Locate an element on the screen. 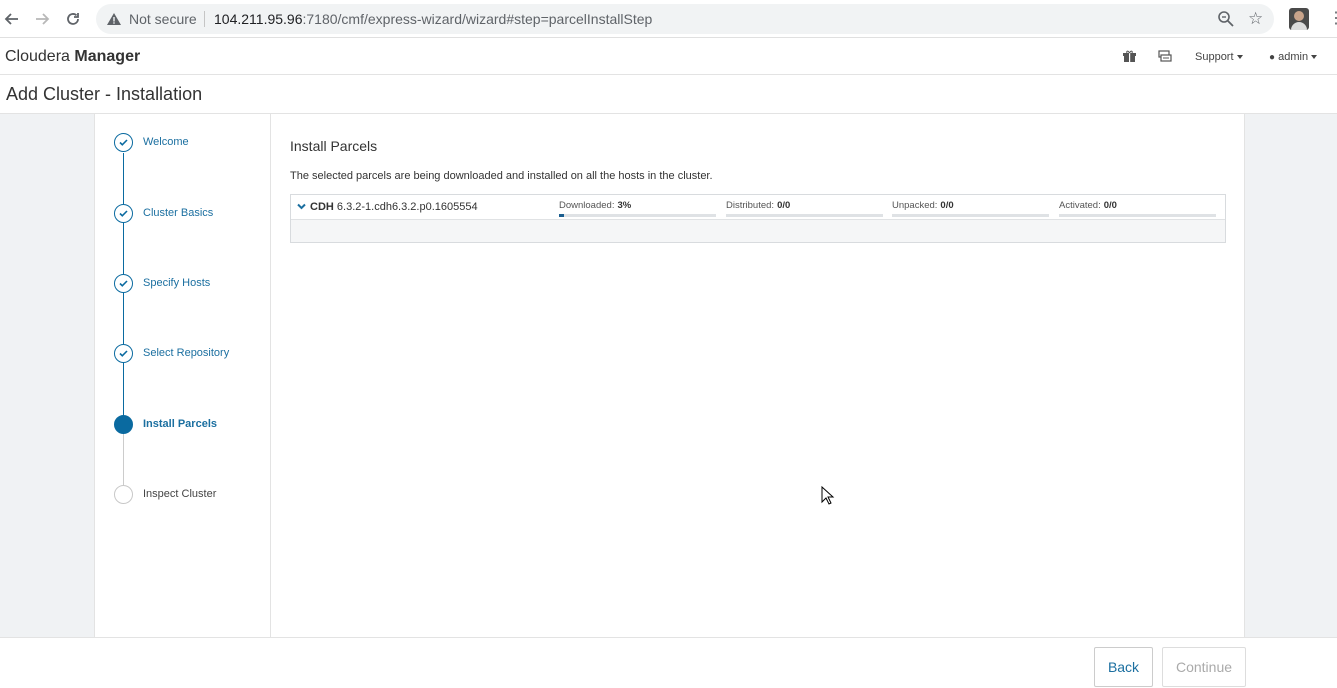  section-title: Install Parcels is located at coordinates (334, 146).